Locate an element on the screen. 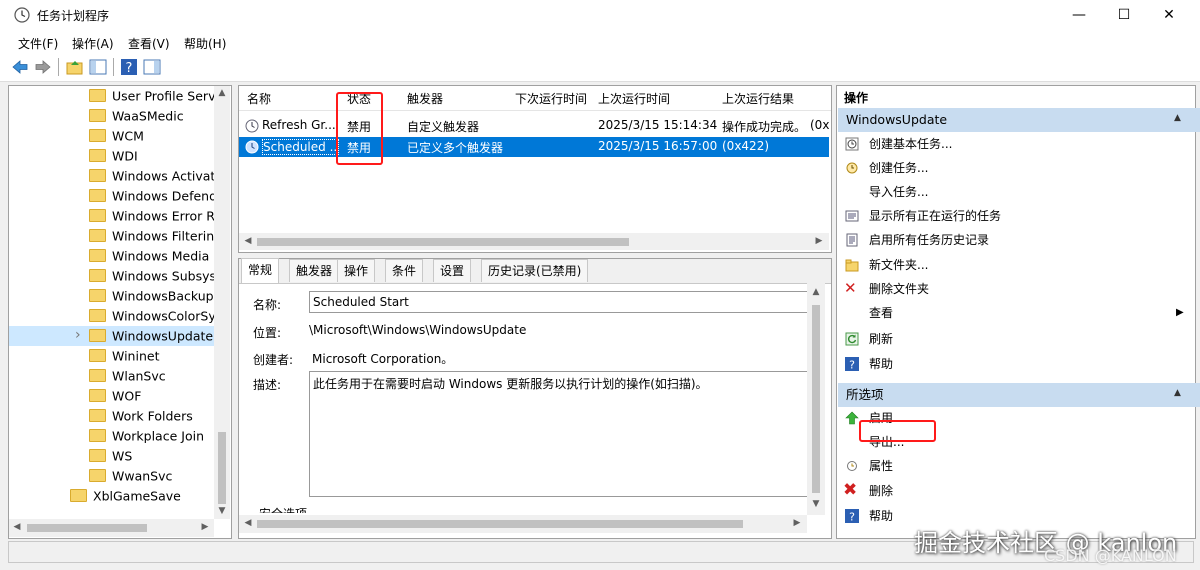 This screenshot has width=1200, height=570. column-header-last-run: 上次运行时间 is located at coordinates (634, 98).